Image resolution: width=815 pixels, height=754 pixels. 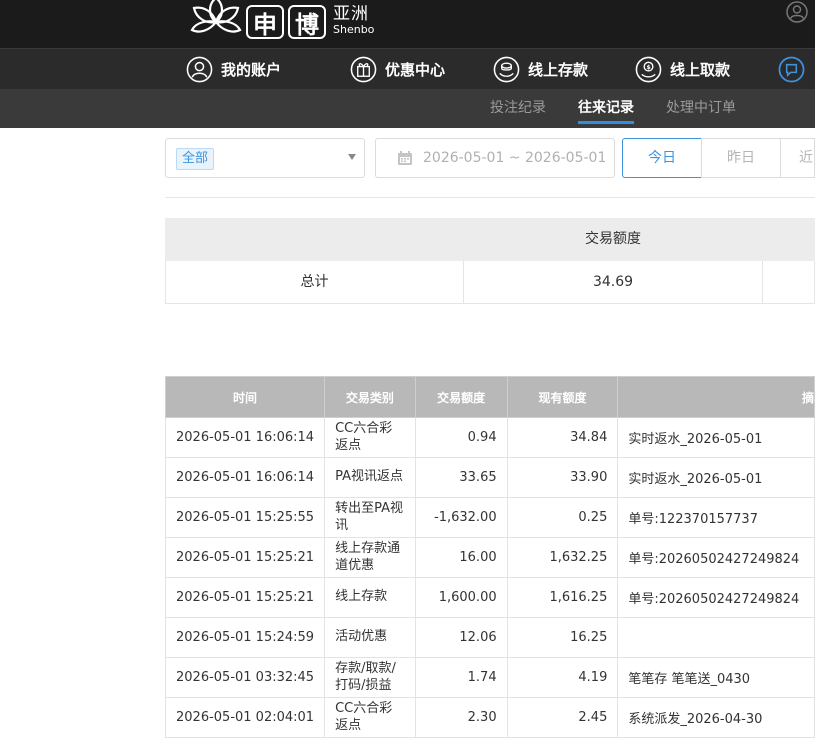 What do you see at coordinates (797, 12) in the screenshot?
I see `user-profile-icon` at bounding box center [797, 12].